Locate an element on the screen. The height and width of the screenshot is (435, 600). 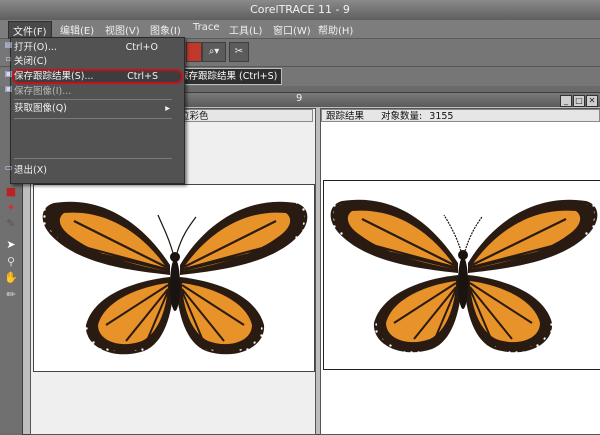
menu-exit-label: 退出(X) is located at coordinates (30, 170).